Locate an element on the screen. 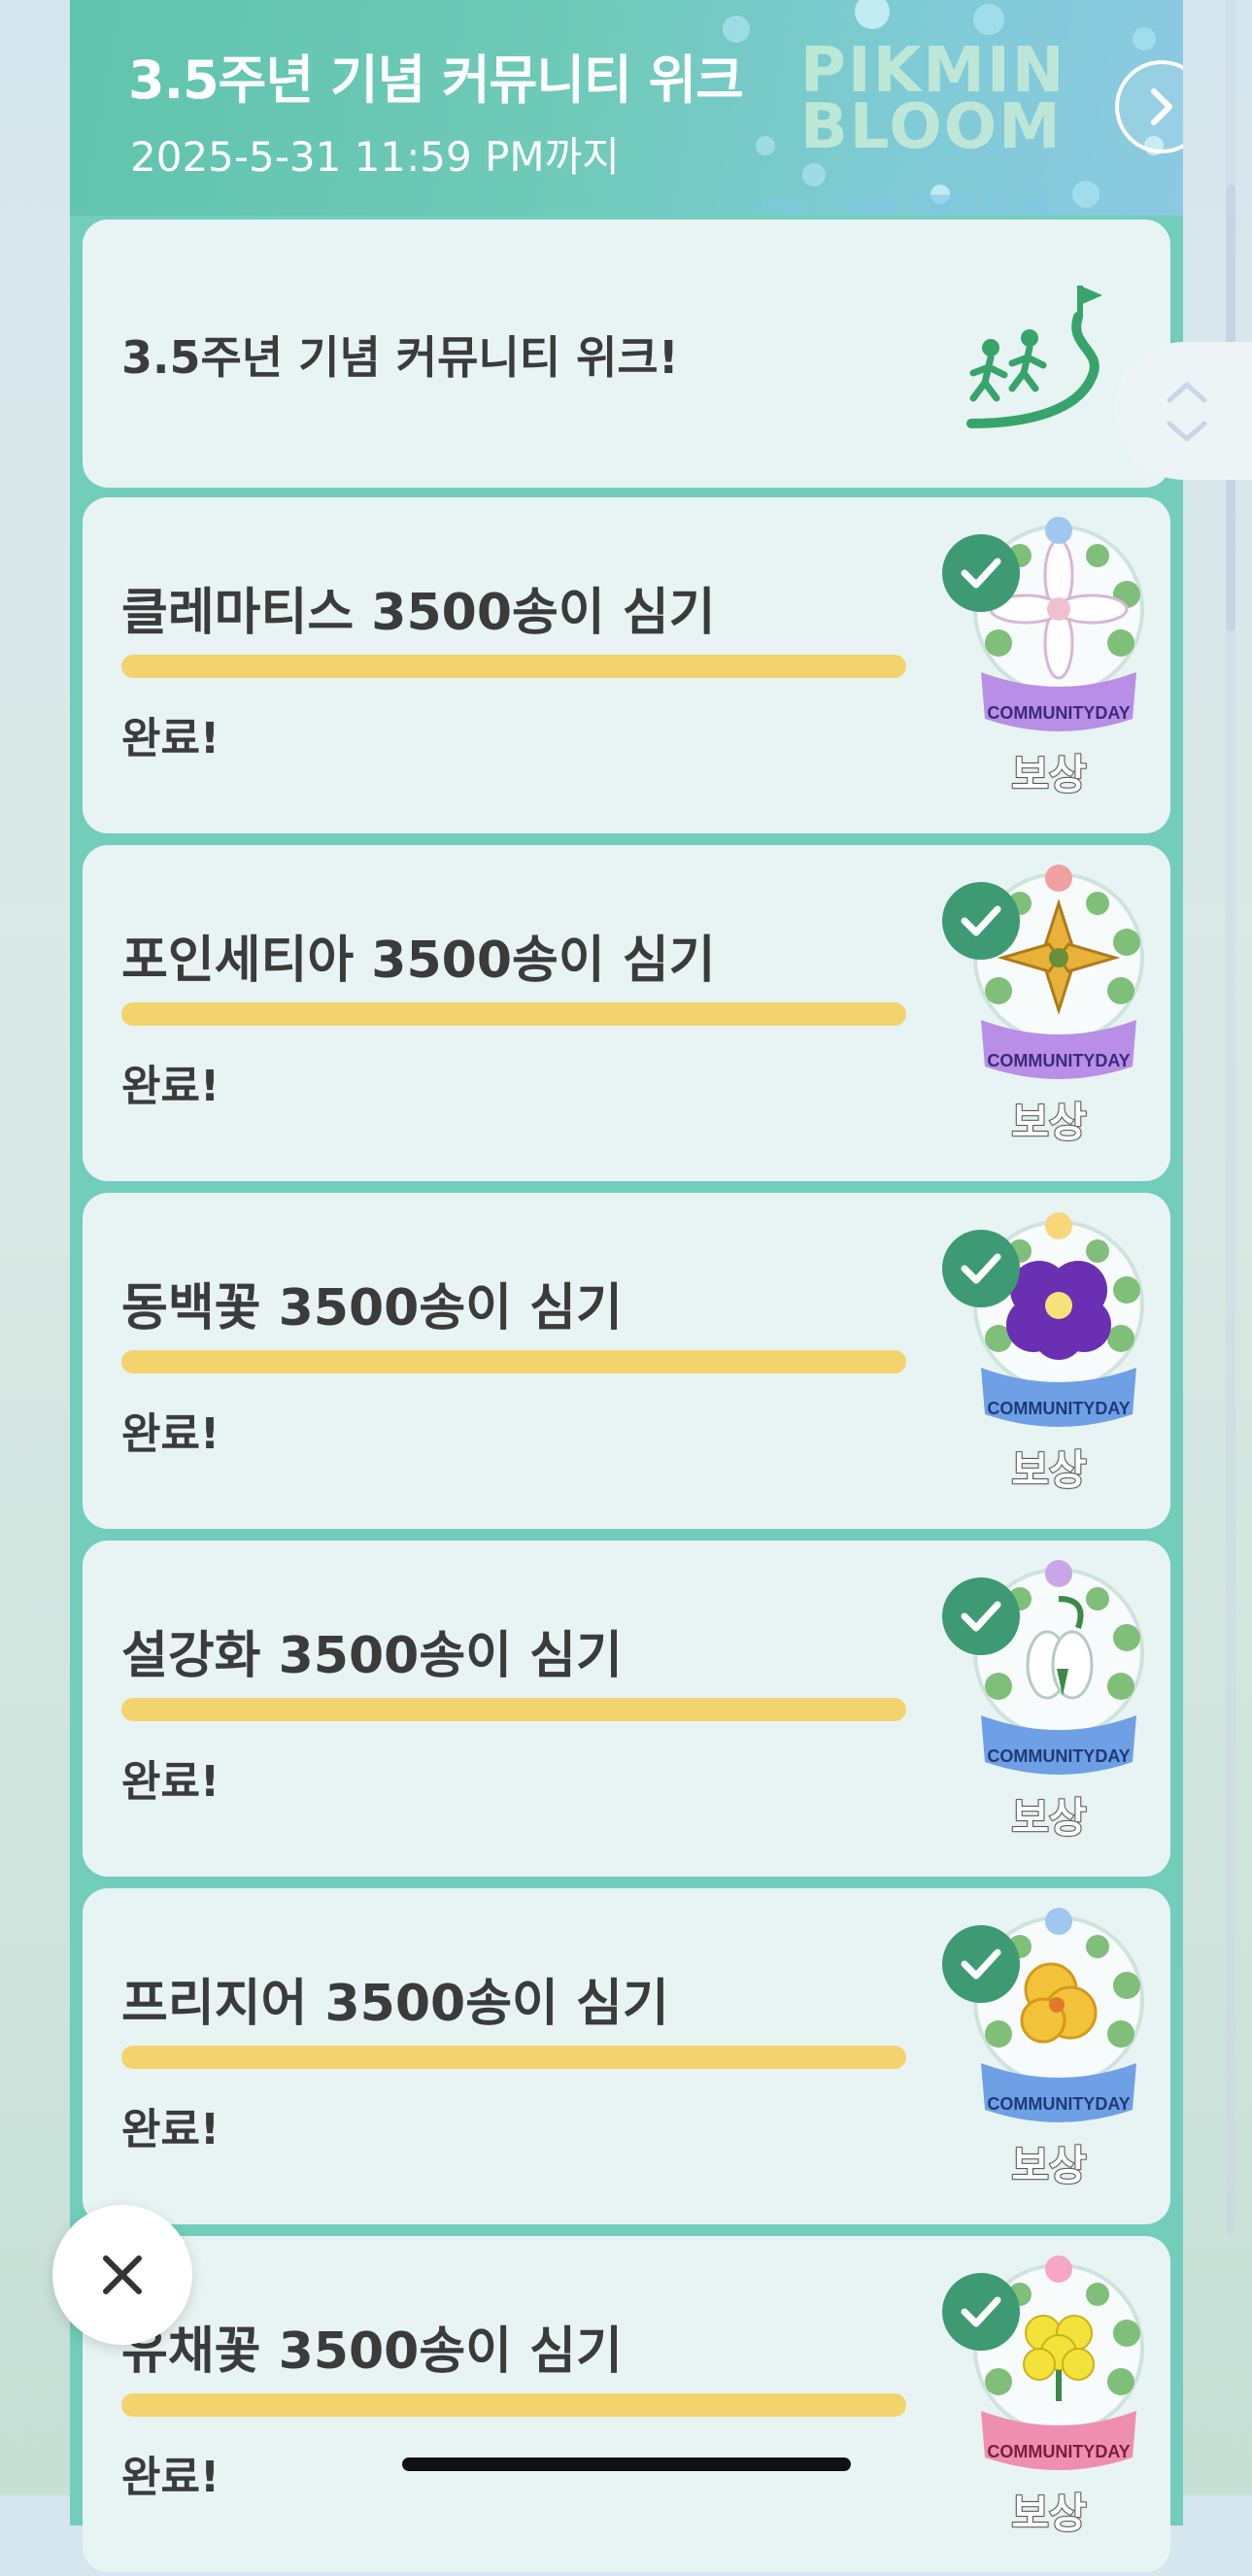 The width and height of the screenshot is (1252, 2576). task-card: 프리지어 3500송이 심기 완료! COMMUNITYDAY 보상 is located at coordinates (626, 2056).